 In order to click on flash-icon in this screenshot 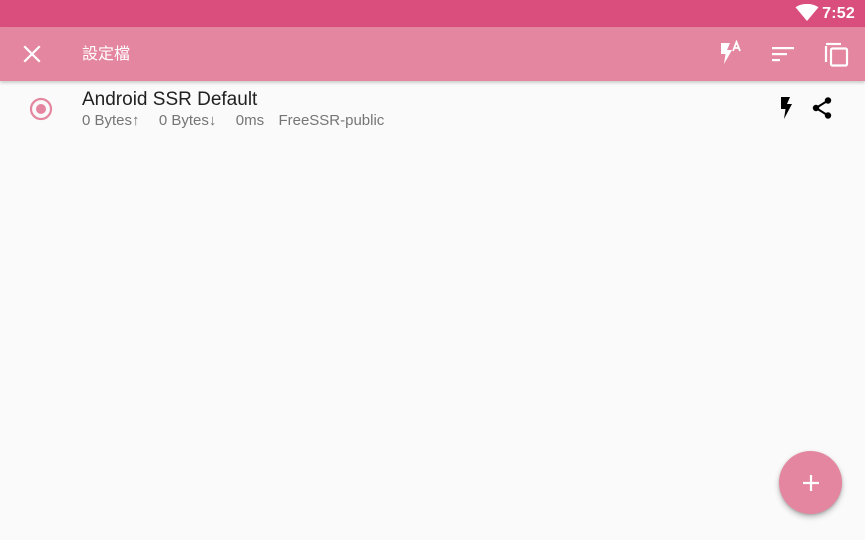, I will do `click(786, 108)`.